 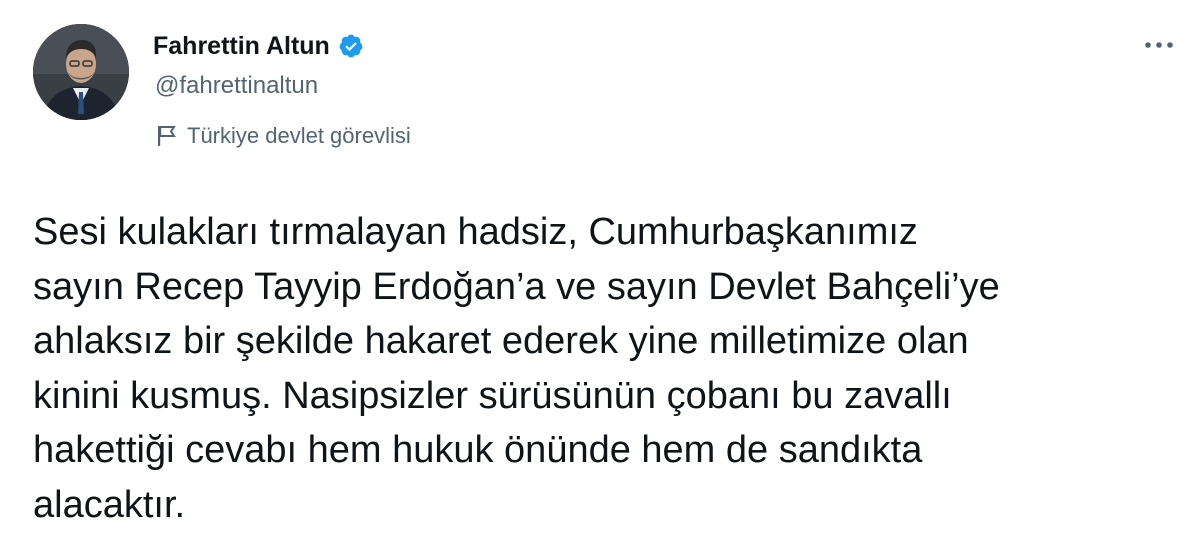 What do you see at coordinates (241, 46) in the screenshot?
I see `author-display-name: Fahrettin Altun` at bounding box center [241, 46].